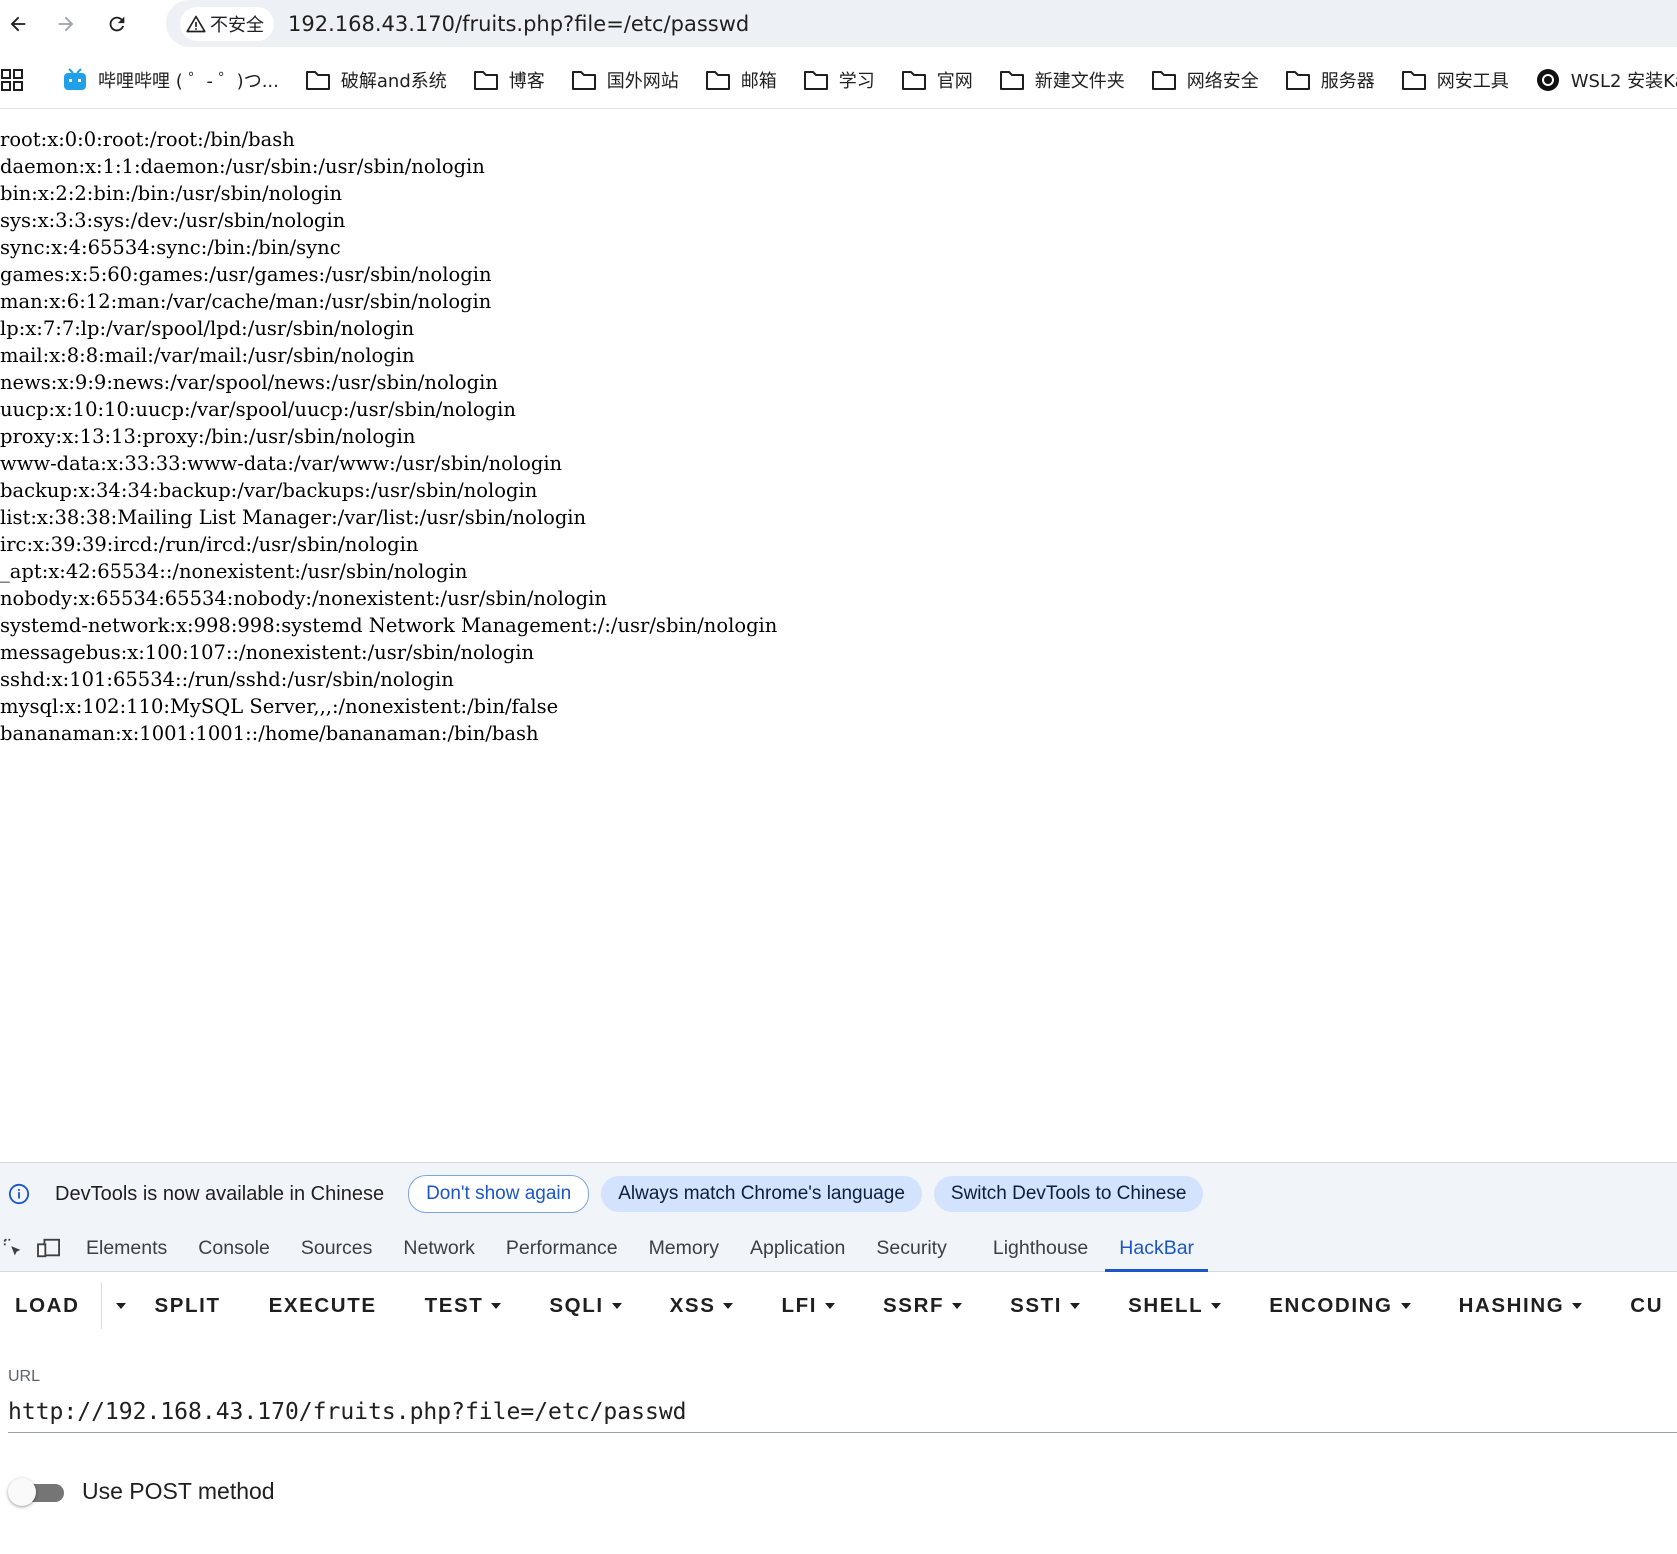 Image resolution: width=1677 pixels, height=1554 pixels. I want to click on bookmark-folder-mail: 邮箱, so click(741, 80).